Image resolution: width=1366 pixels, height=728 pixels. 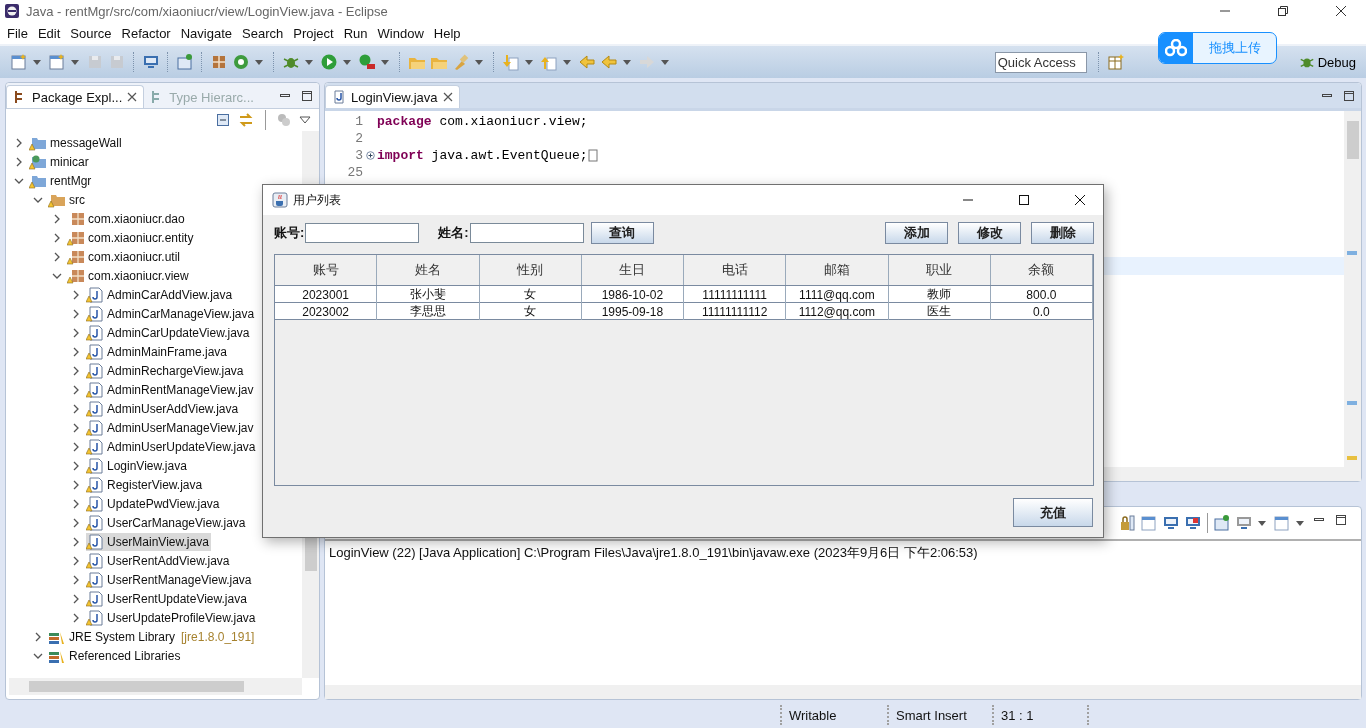 What do you see at coordinates (167, 522) in the screenshot?
I see `tree-item: UserCarManageView.java` at bounding box center [167, 522].